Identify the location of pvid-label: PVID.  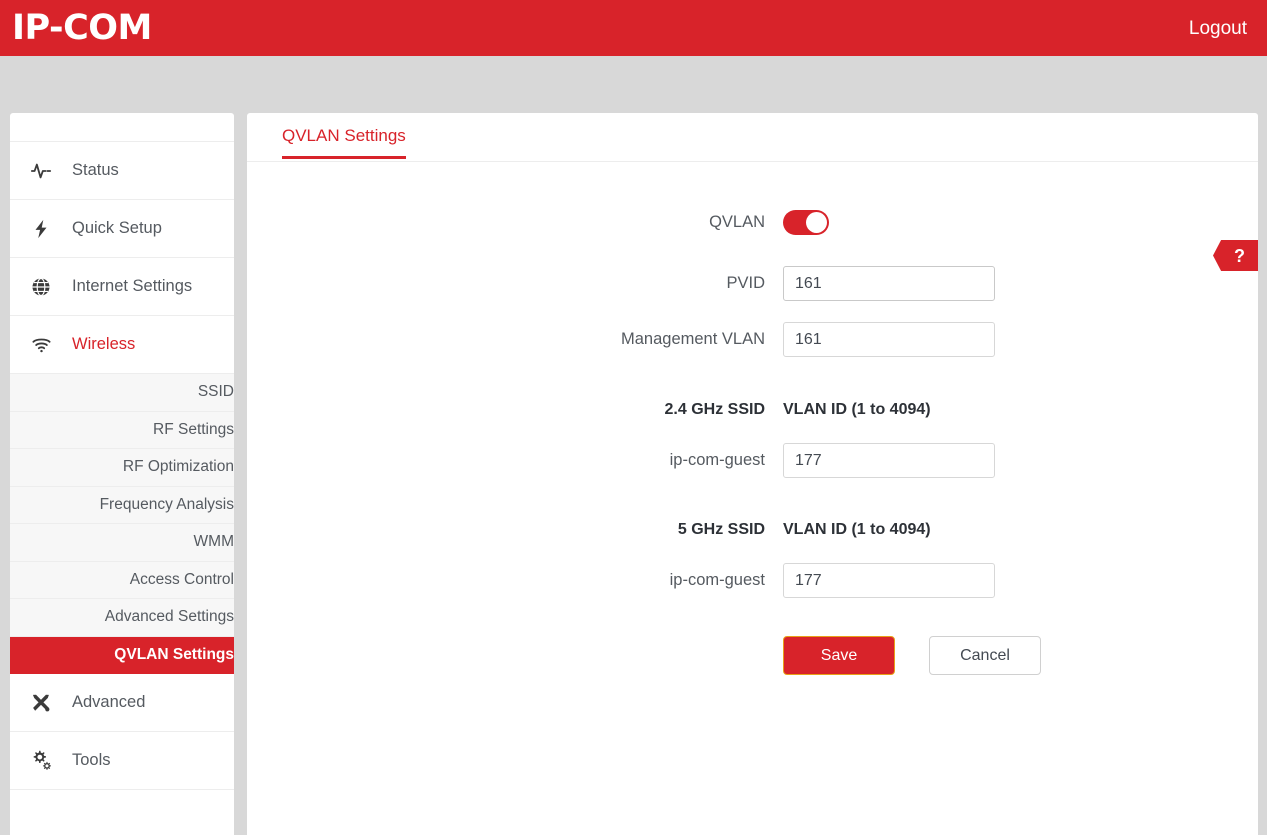
(745, 283).